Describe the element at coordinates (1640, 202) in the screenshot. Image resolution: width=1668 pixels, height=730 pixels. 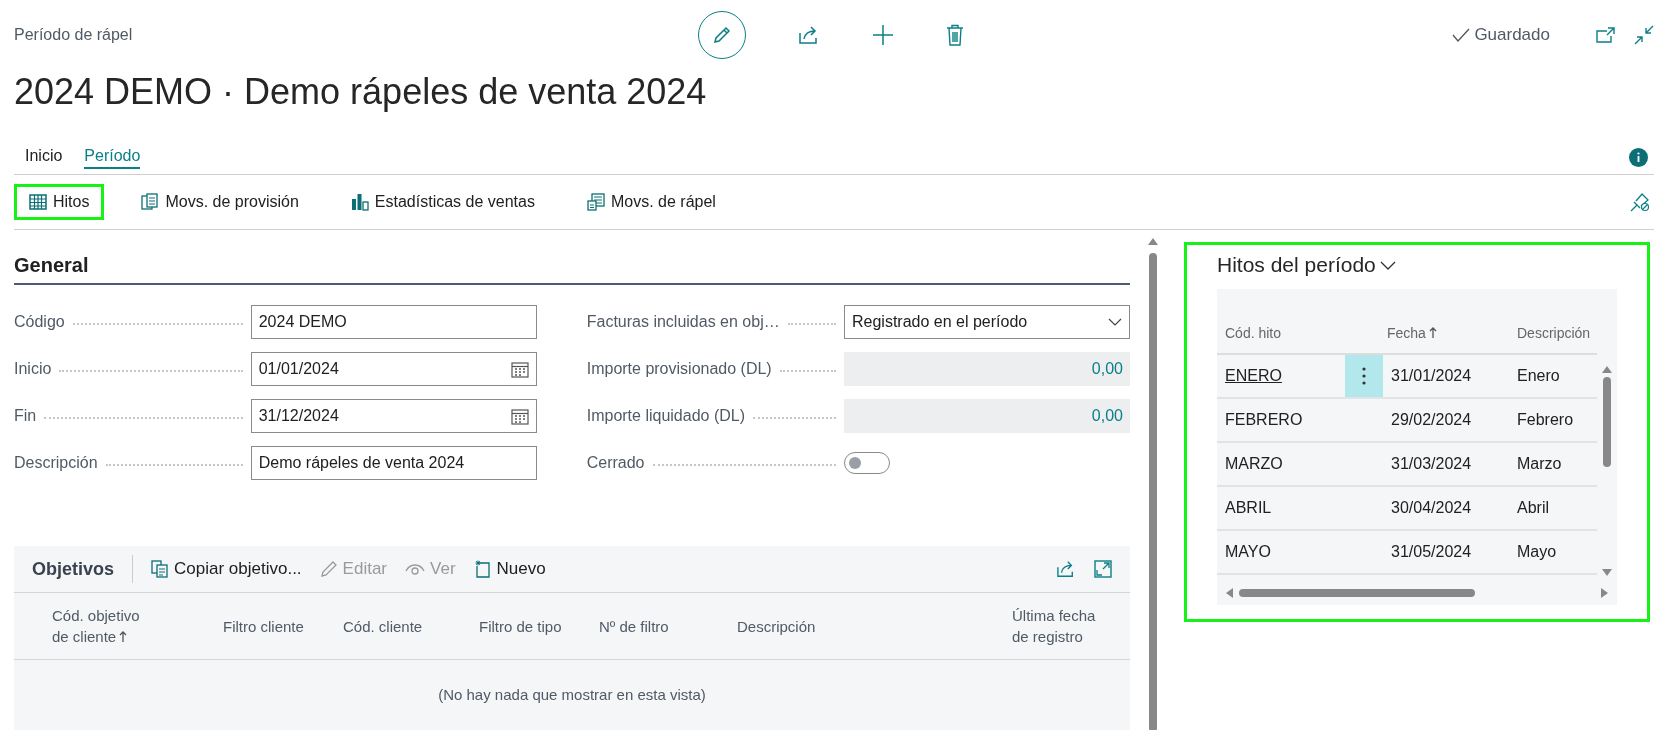
I see `unpin-icon` at that location.